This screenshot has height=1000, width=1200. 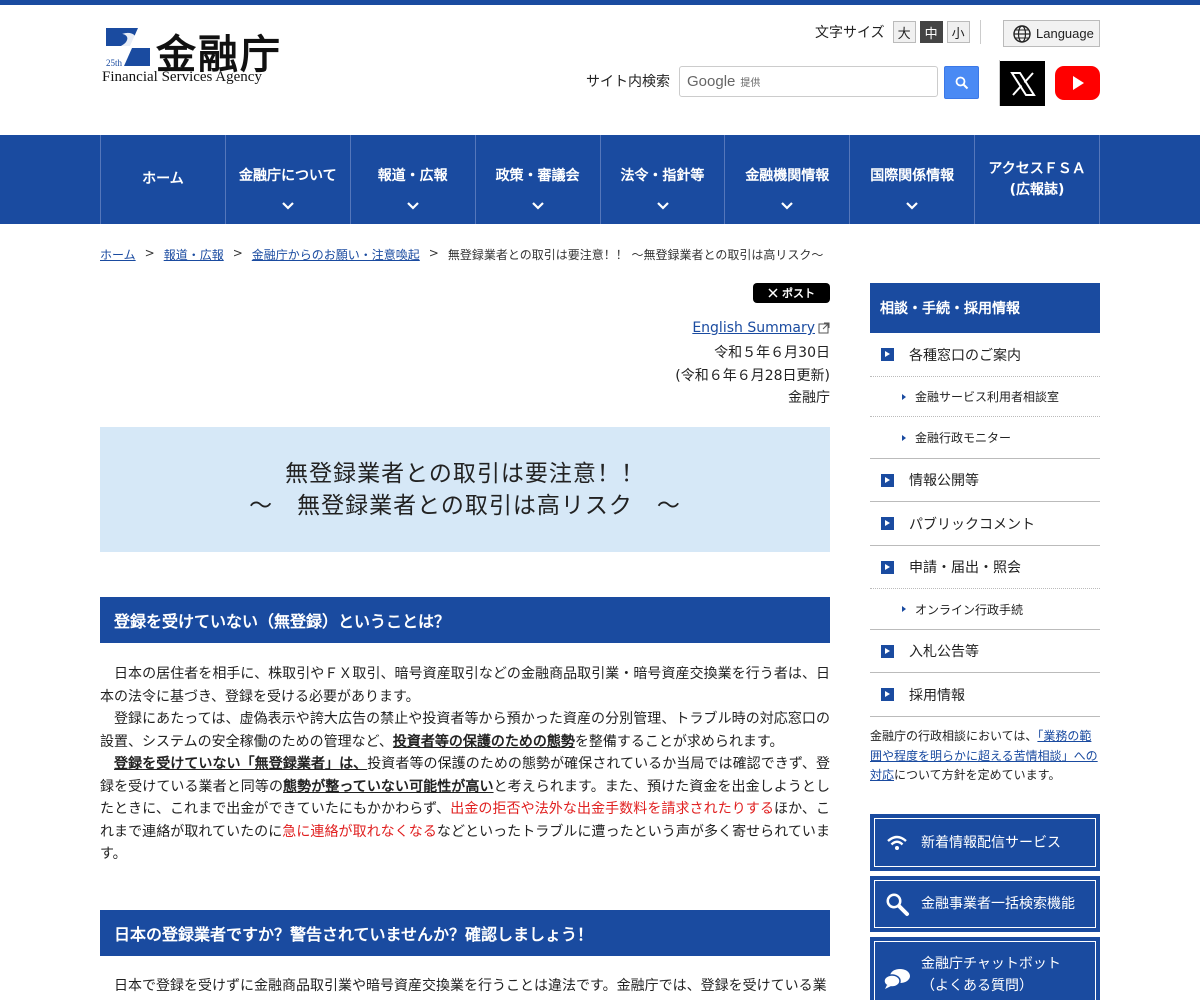 What do you see at coordinates (788, 179) in the screenshot?
I see `nav-institutions: 金融機関情報` at bounding box center [788, 179].